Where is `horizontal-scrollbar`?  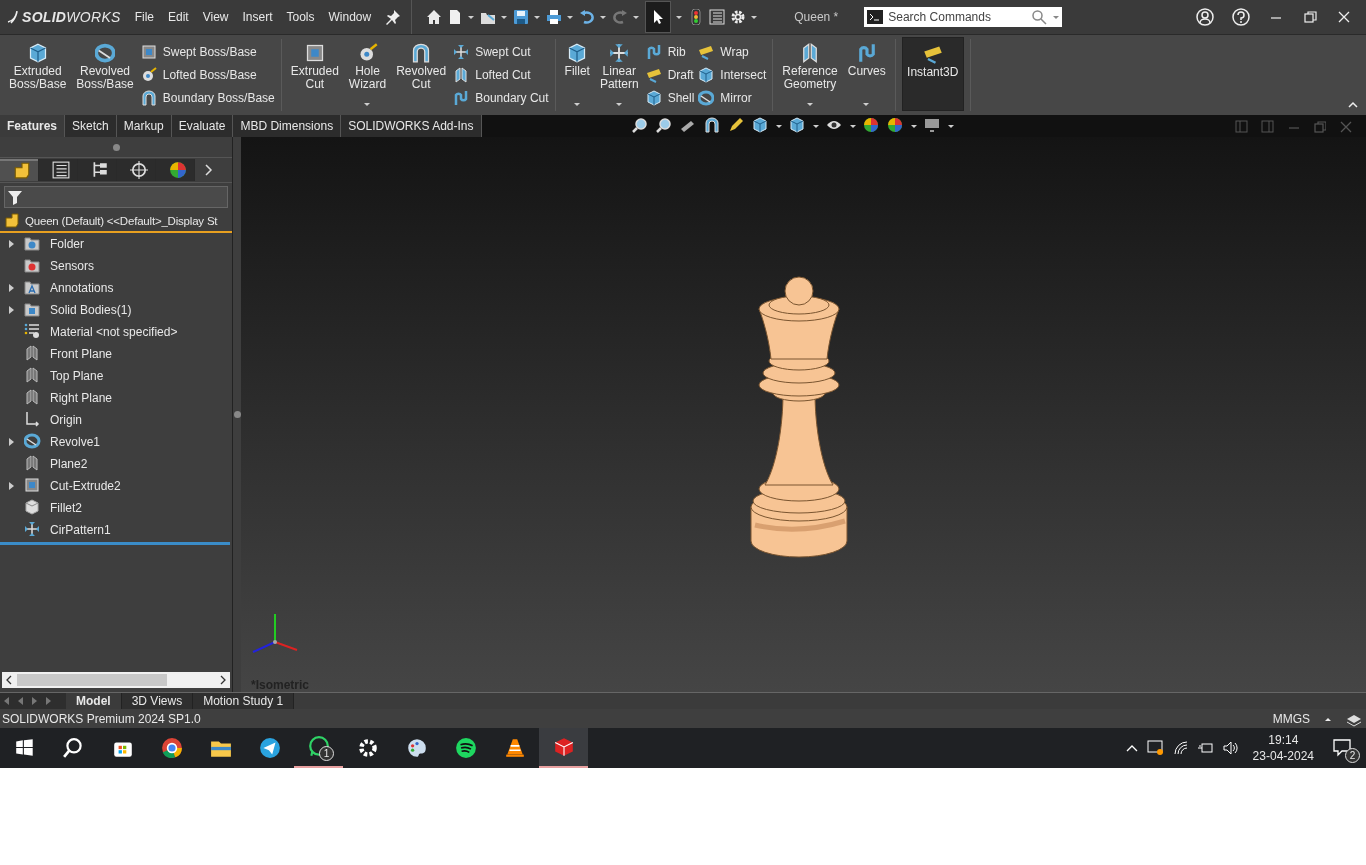
horizontal-scrollbar is located at coordinates (116, 680).